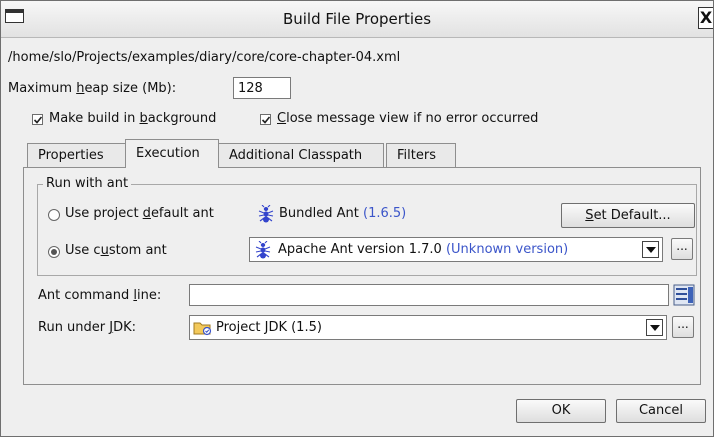 The image size is (714, 437). I want to click on max-heap-input, so click(262, 88).